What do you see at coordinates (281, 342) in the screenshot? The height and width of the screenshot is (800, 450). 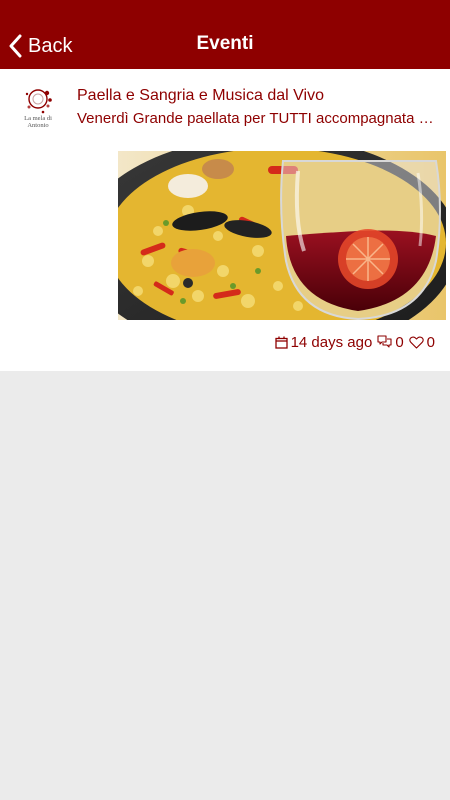 I see `calendar-icon` at bounding box center [281, 342].